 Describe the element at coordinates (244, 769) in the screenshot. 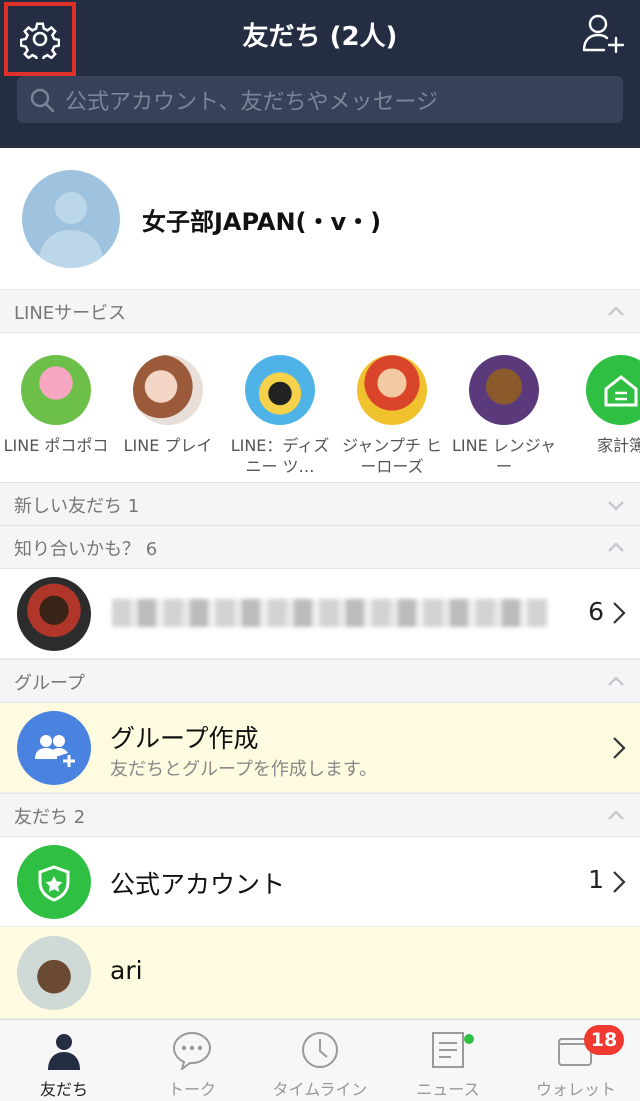

I see `row-subtitle: 友だちとグループを作成します。` at that location.